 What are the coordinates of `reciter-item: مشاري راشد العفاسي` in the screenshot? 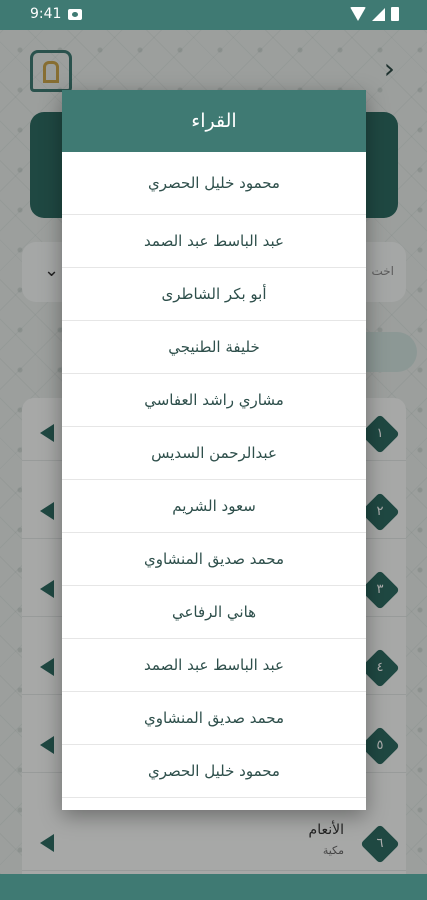 It's located at (214, 400).